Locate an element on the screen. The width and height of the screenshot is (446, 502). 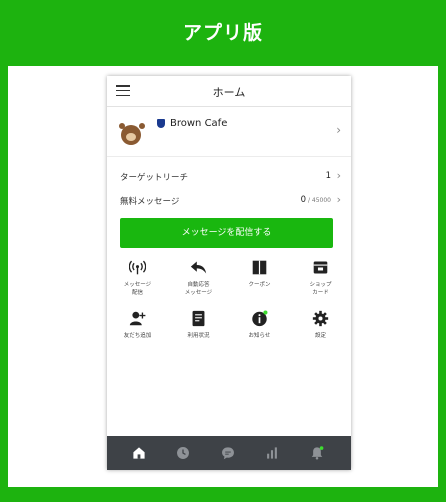
menu-label: クーポン is located at coordinates (259, 285).